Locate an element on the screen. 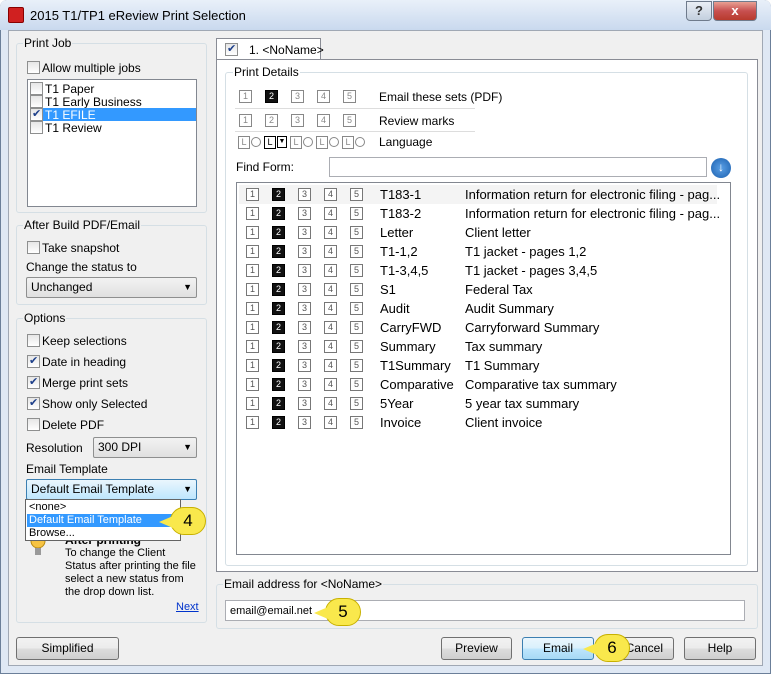 The width and height of the screenshot is (771, 674). simplified-button: Simplified is located at coordinates (67, 648).